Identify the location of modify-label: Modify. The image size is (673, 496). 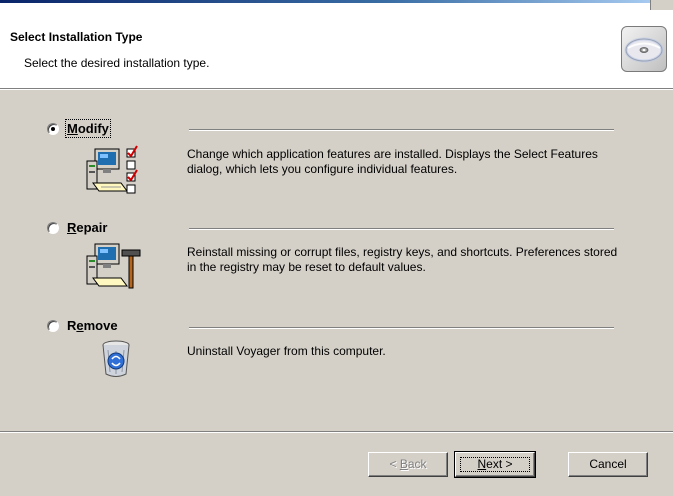
(88, 128).